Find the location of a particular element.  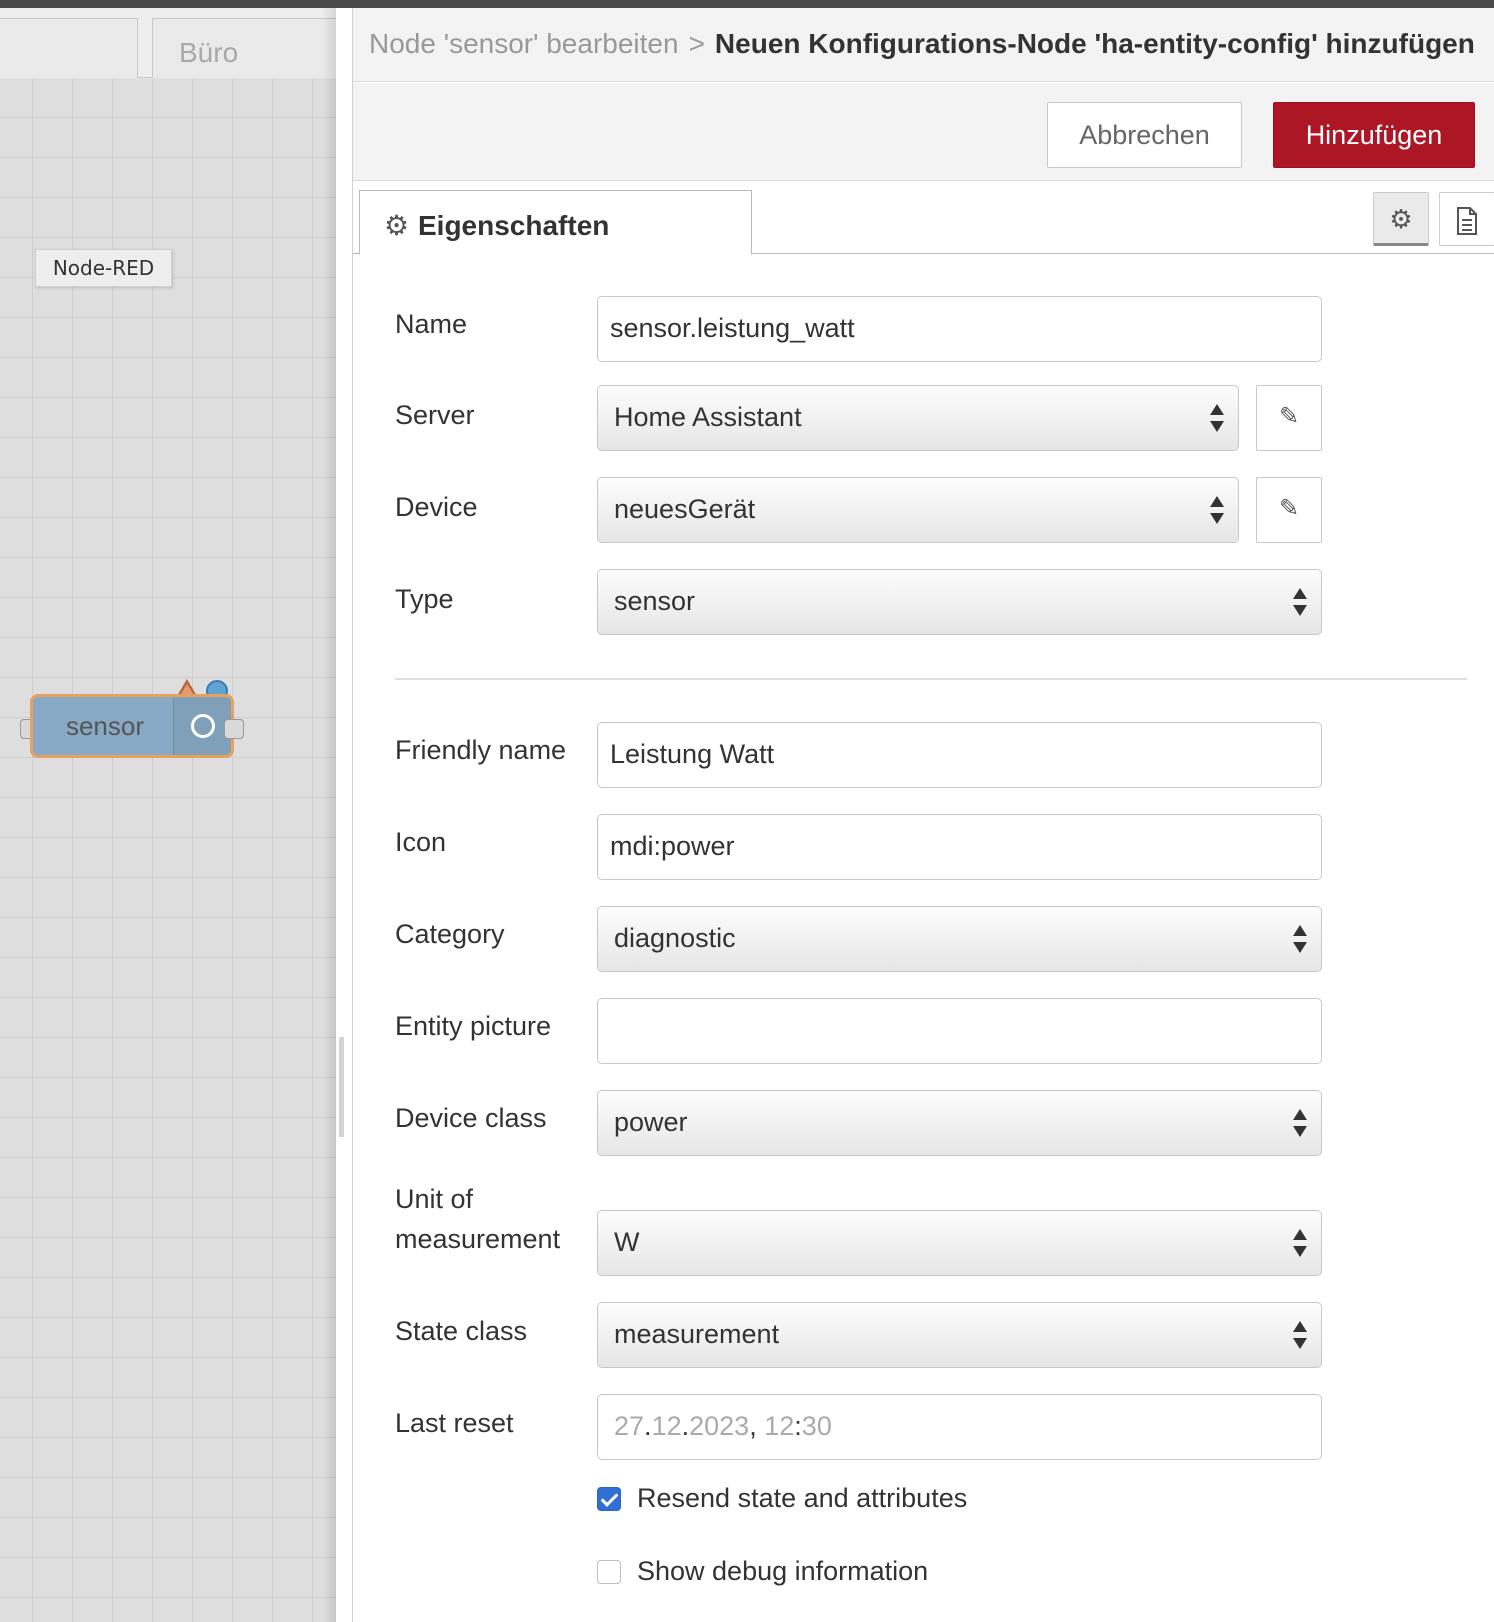

entity-picture-label: Entity picture is located at coordinates (473, 1026).